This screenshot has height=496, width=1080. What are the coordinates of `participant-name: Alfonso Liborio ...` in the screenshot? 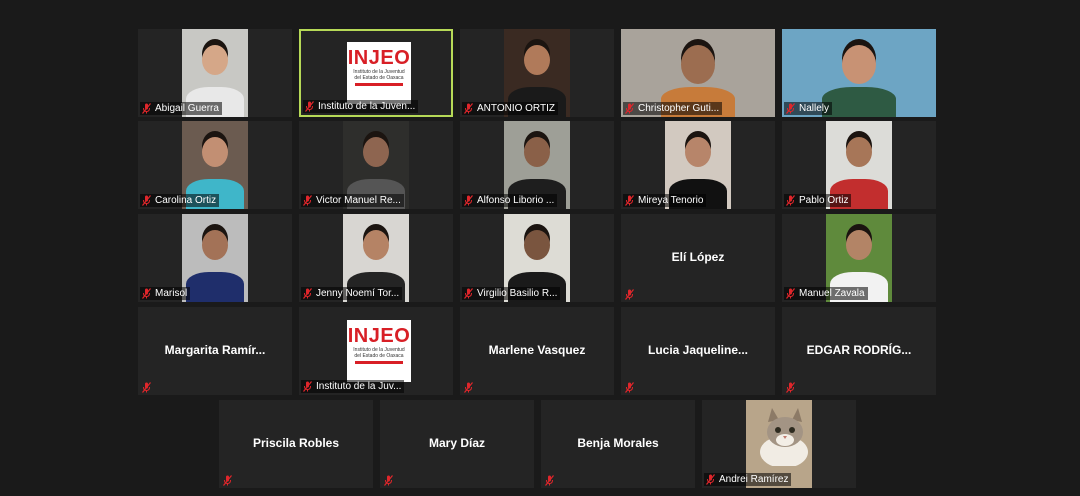 It's located at (516, 200).